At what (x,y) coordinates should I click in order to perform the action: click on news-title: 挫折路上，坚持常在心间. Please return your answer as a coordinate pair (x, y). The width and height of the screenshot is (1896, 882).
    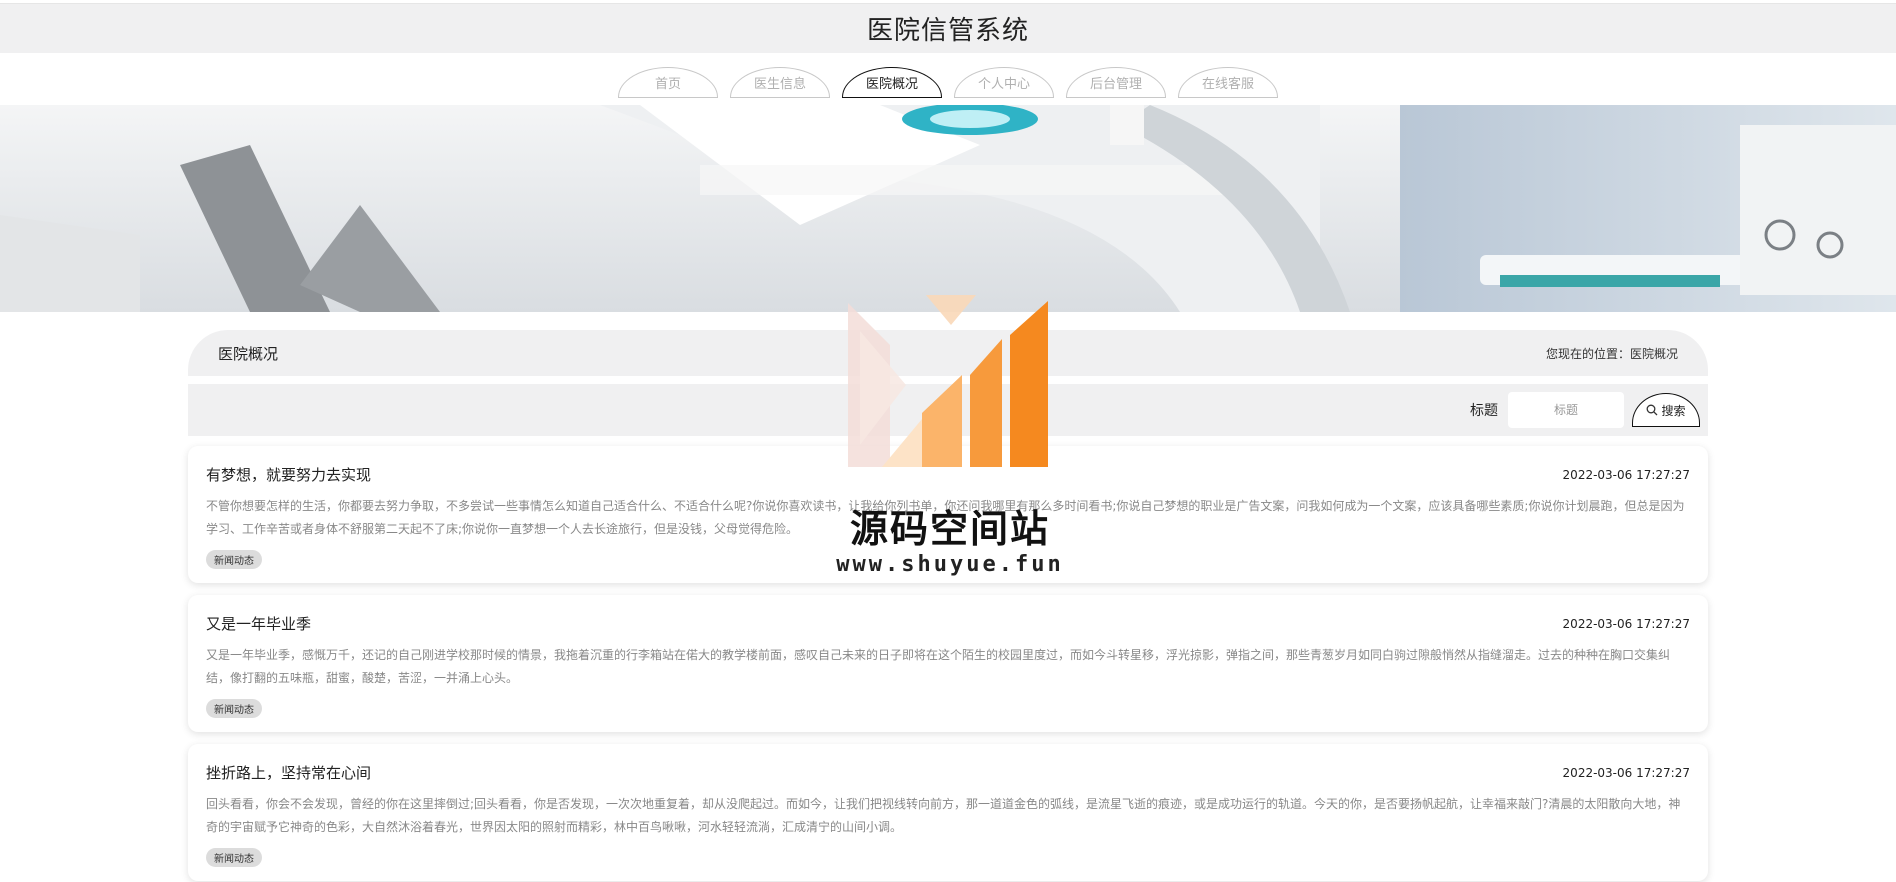
    Looking at the image, I should click on (288, 772).